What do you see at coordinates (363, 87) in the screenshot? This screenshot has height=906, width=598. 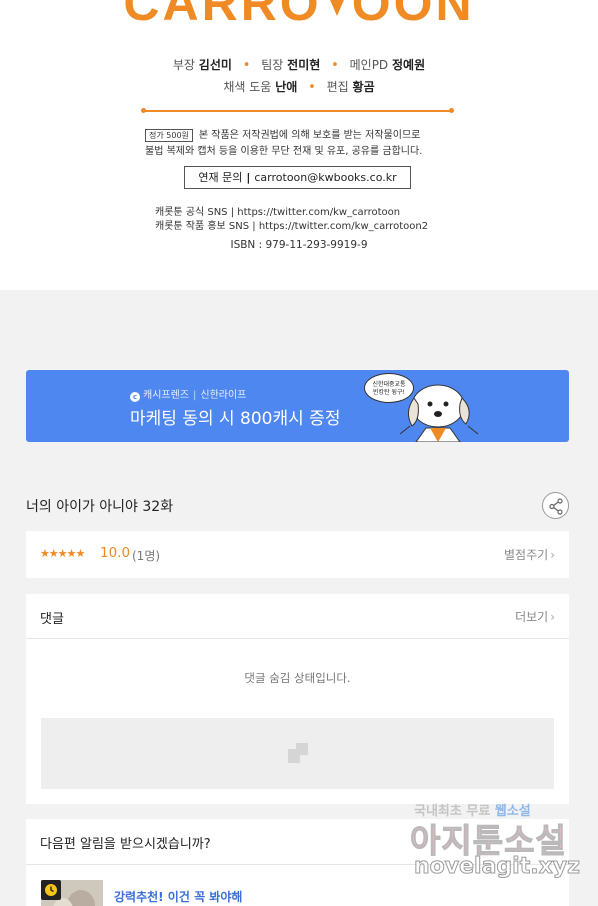 I see `staff-name: 황곰` at bounding box center [363, 87].